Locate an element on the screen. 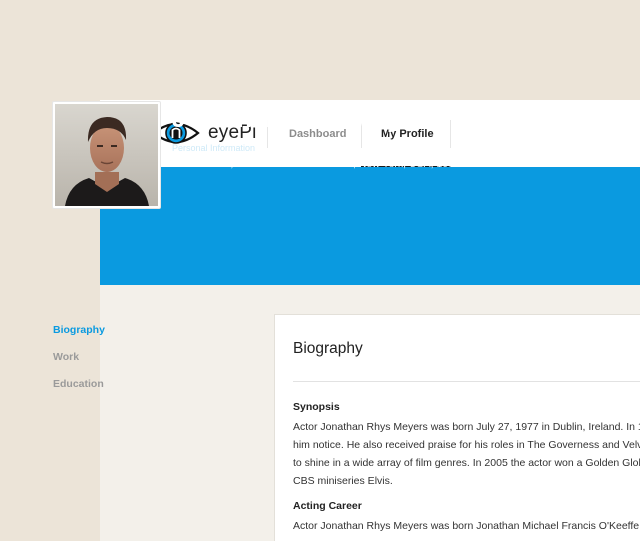  sidebar-item-work: Work is located at coordinates (66, 357).